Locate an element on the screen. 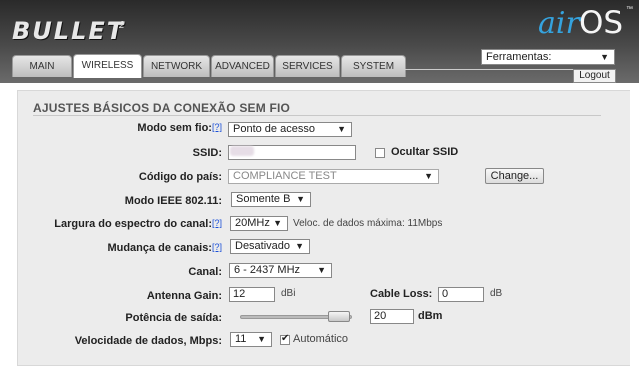 The image size is (639, 366). channel-shifting-help-link: [?] is located at coordinates (217, 247).